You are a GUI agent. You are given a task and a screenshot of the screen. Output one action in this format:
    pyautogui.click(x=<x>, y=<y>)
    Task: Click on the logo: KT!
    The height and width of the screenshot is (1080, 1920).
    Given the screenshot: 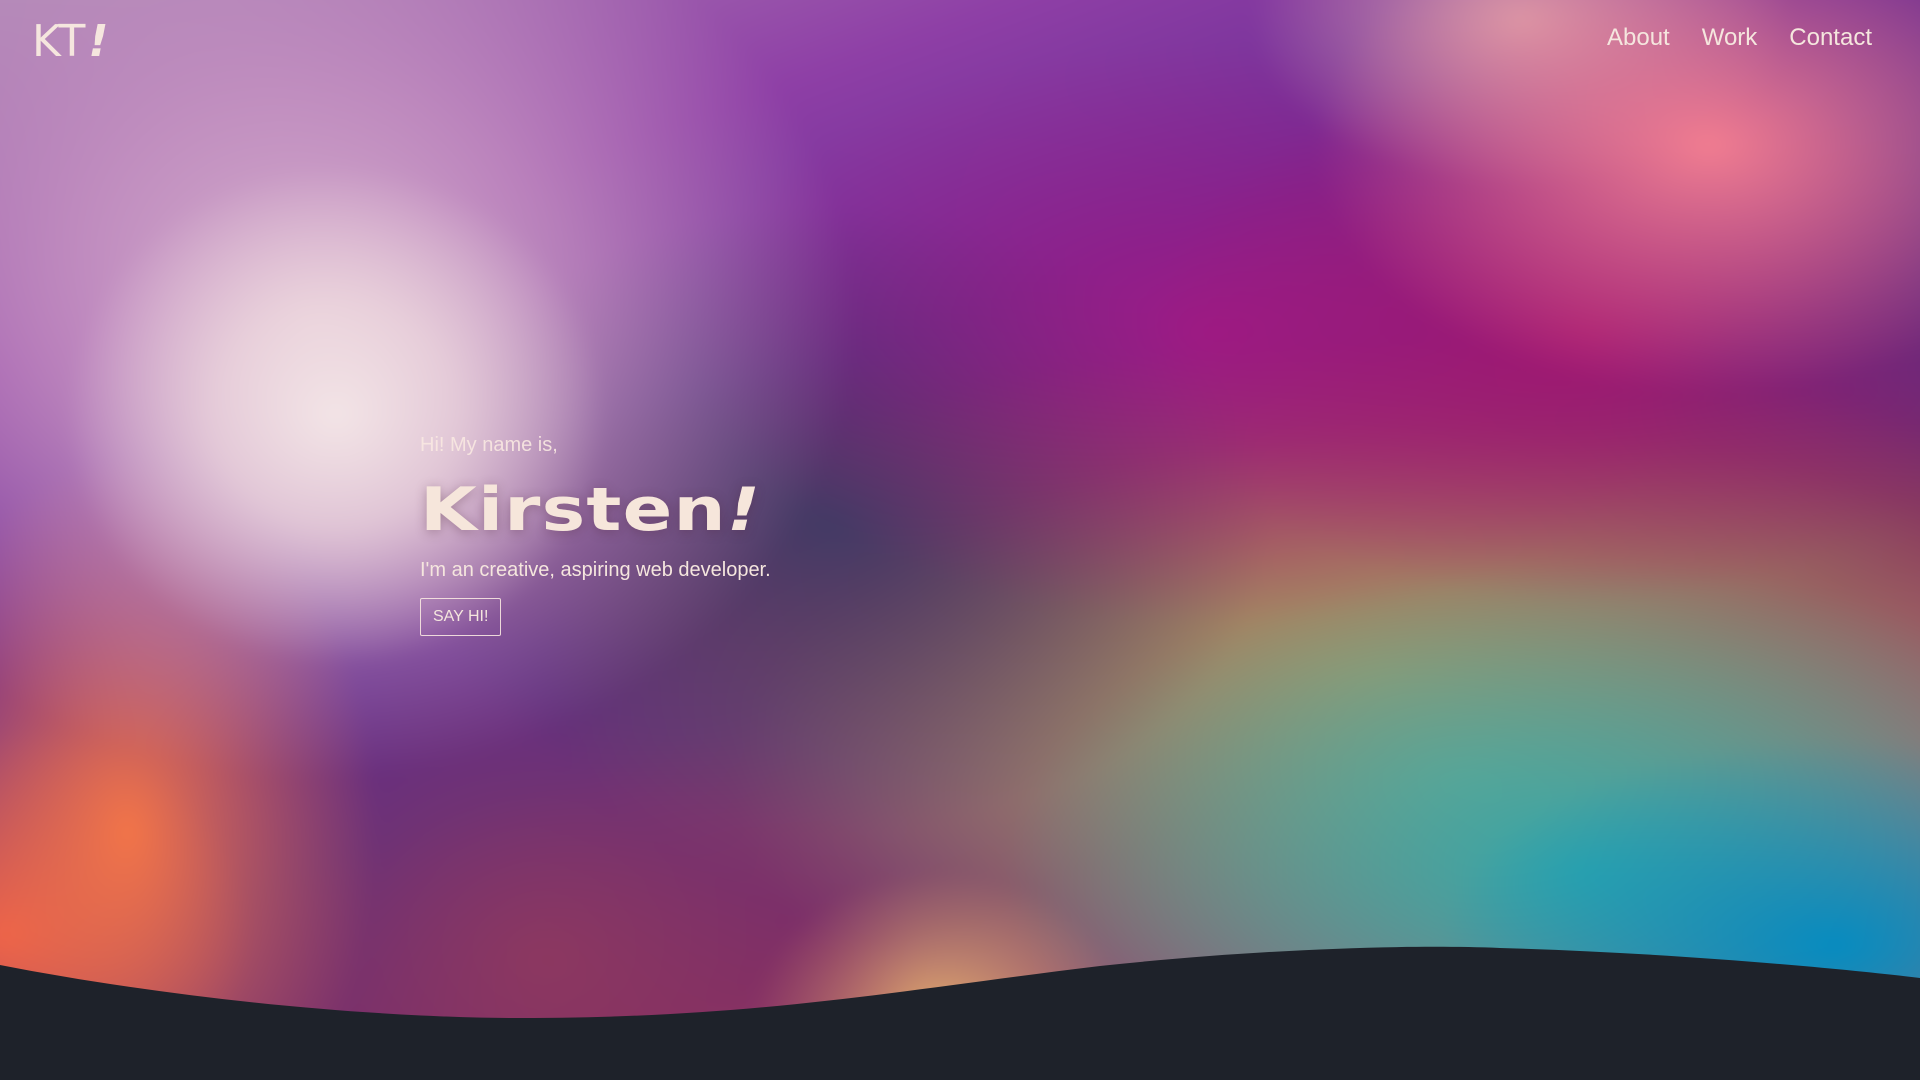 What is the action you would take?
    pyautogui.click(x=70, y=41)
    